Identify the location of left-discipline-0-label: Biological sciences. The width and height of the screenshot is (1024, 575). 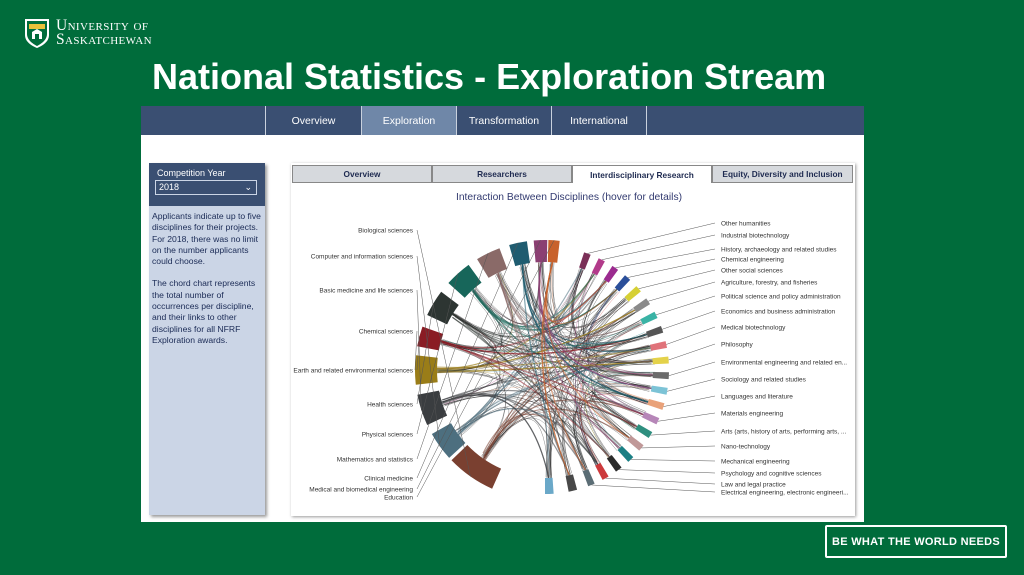
(386, 231).